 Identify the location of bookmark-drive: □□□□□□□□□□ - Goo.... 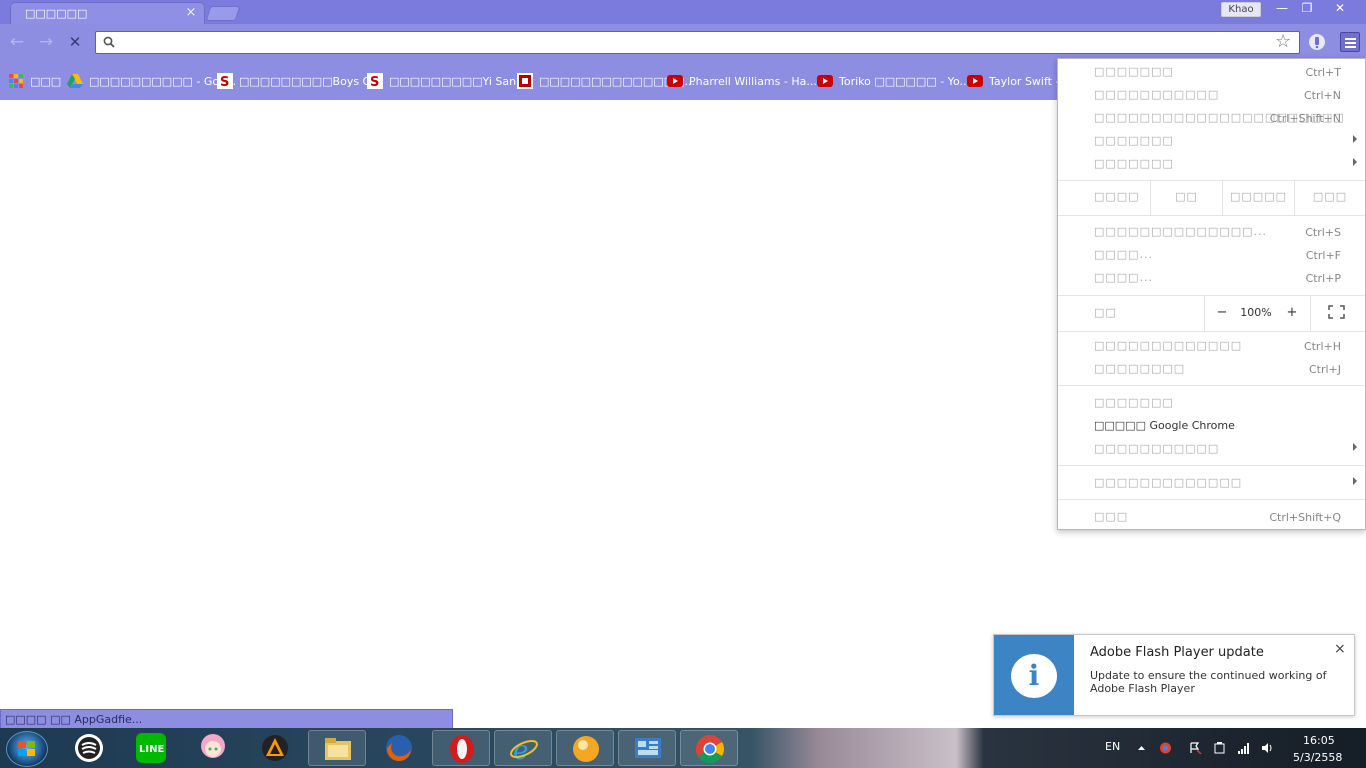
(151, 81).